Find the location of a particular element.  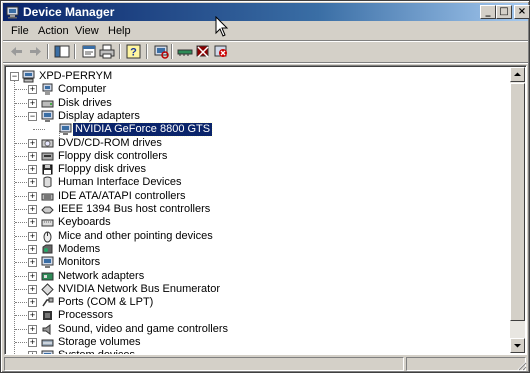

device-category: + System devices is located at coordinates (260, 351).